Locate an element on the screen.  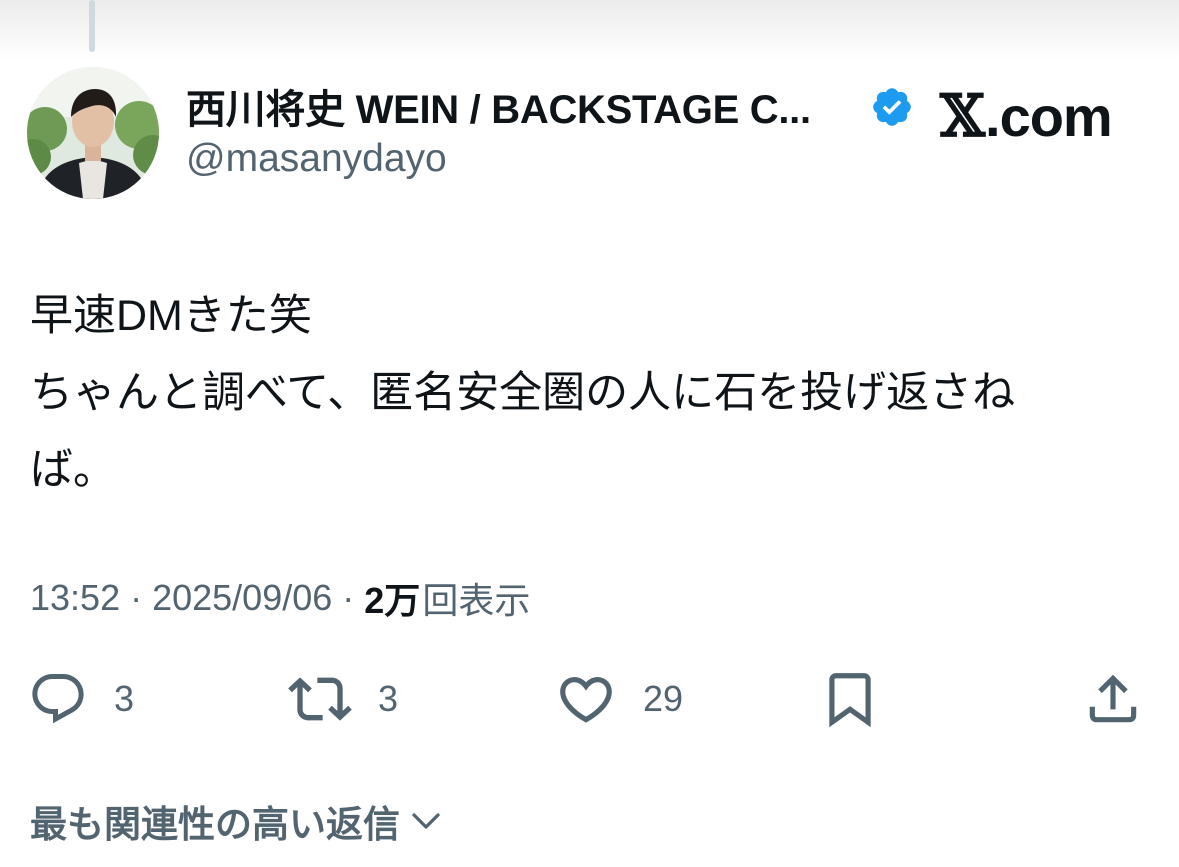
tweet-date: 2025/09/06 is located at coordinates (242, 598).